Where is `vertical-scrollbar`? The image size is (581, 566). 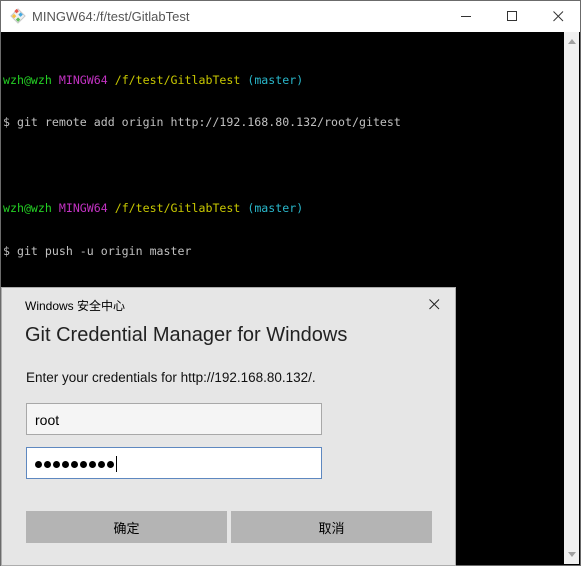
vertical-scrollbar is located at coordinates (571, 298).